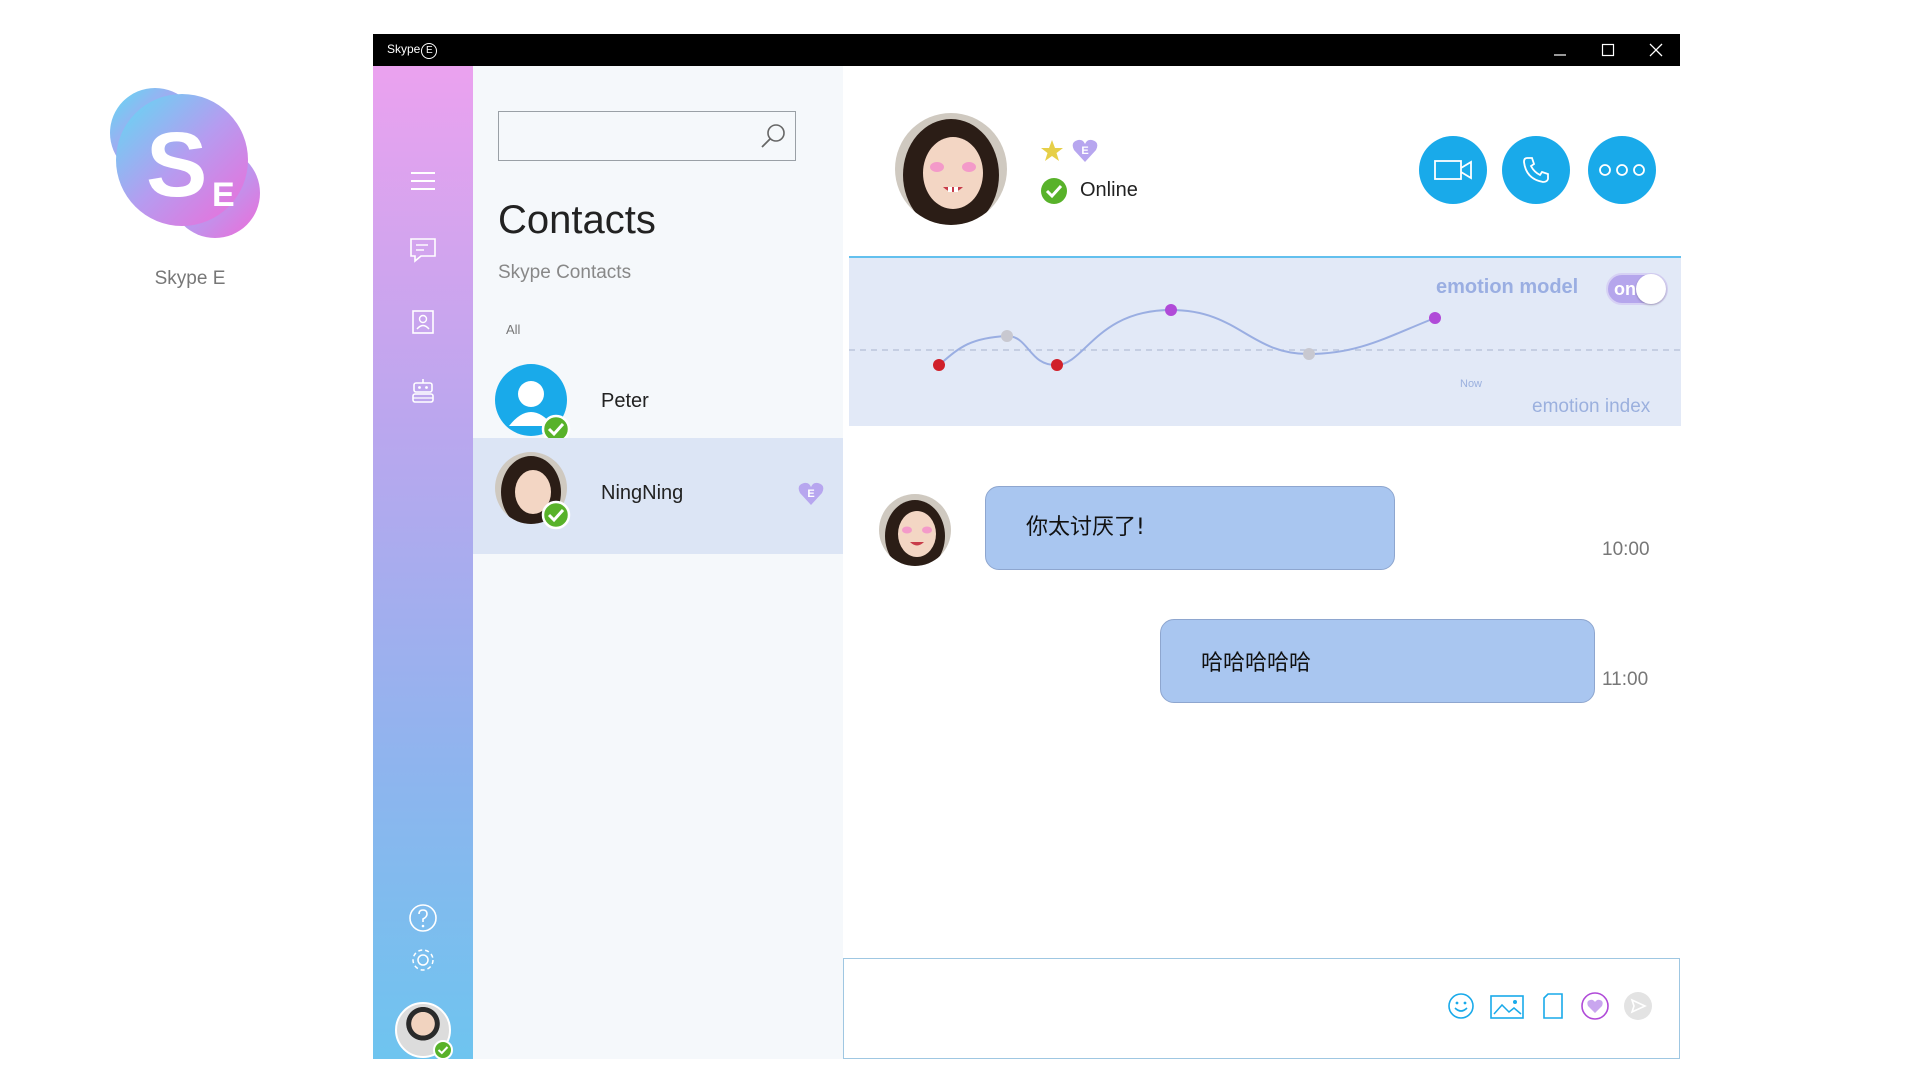 The width and height of the screenshot is (1920, 1080). I want to click on video-camera-icon, so click(1453, 170).